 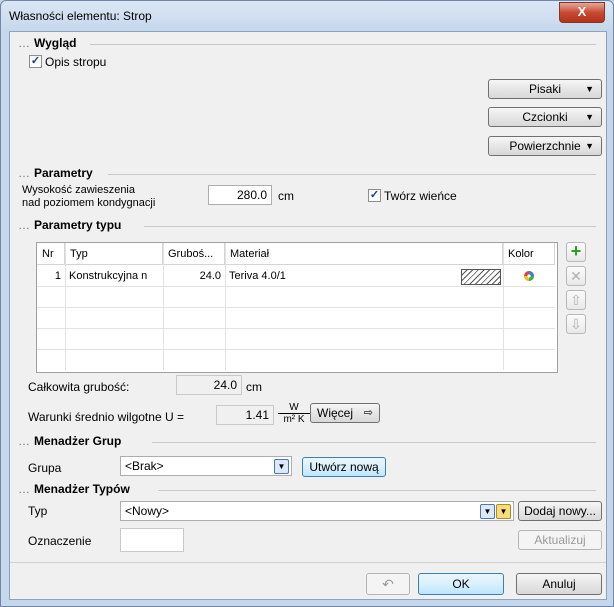 I want to click on col-material: Materiał, so click(x=364, y=254).